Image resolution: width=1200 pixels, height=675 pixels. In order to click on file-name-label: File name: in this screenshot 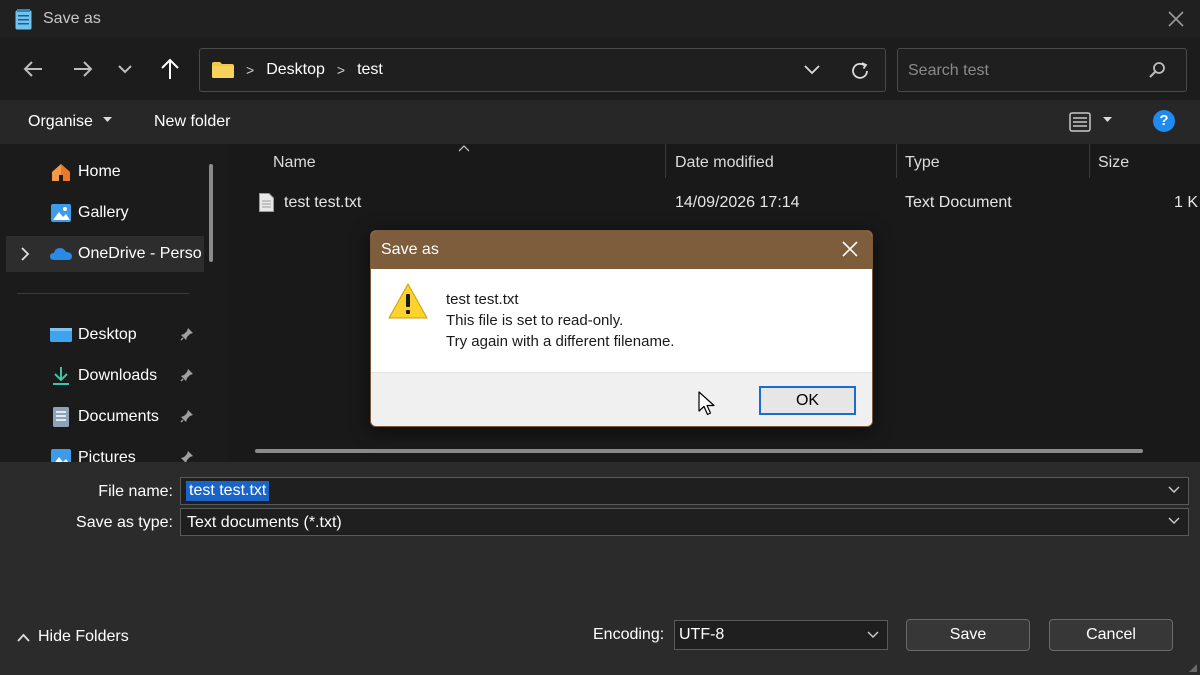, I will do `click(135, 491)`.